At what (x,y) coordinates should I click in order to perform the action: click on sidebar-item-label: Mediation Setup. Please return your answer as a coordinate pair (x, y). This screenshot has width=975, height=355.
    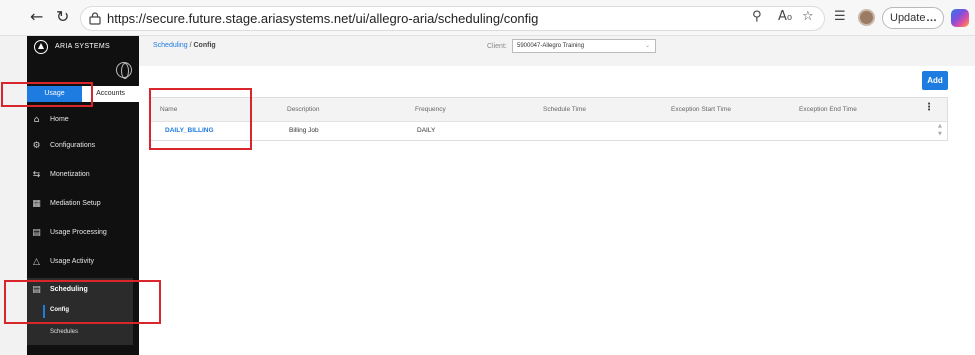
    Looking at the image, I should click on (75, 203).